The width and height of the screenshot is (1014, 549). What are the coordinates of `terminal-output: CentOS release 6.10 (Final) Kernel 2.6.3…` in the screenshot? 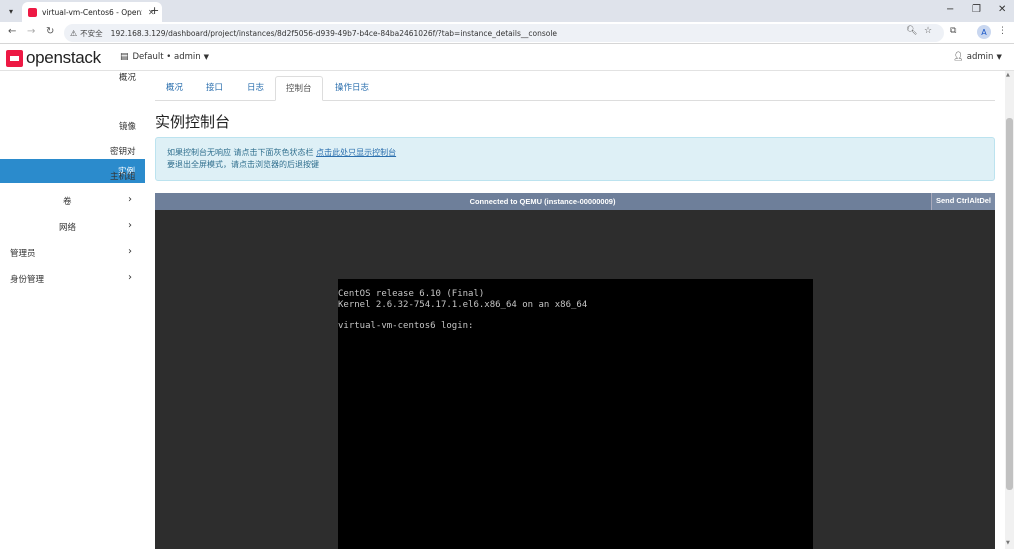 It's located at (462, 310).